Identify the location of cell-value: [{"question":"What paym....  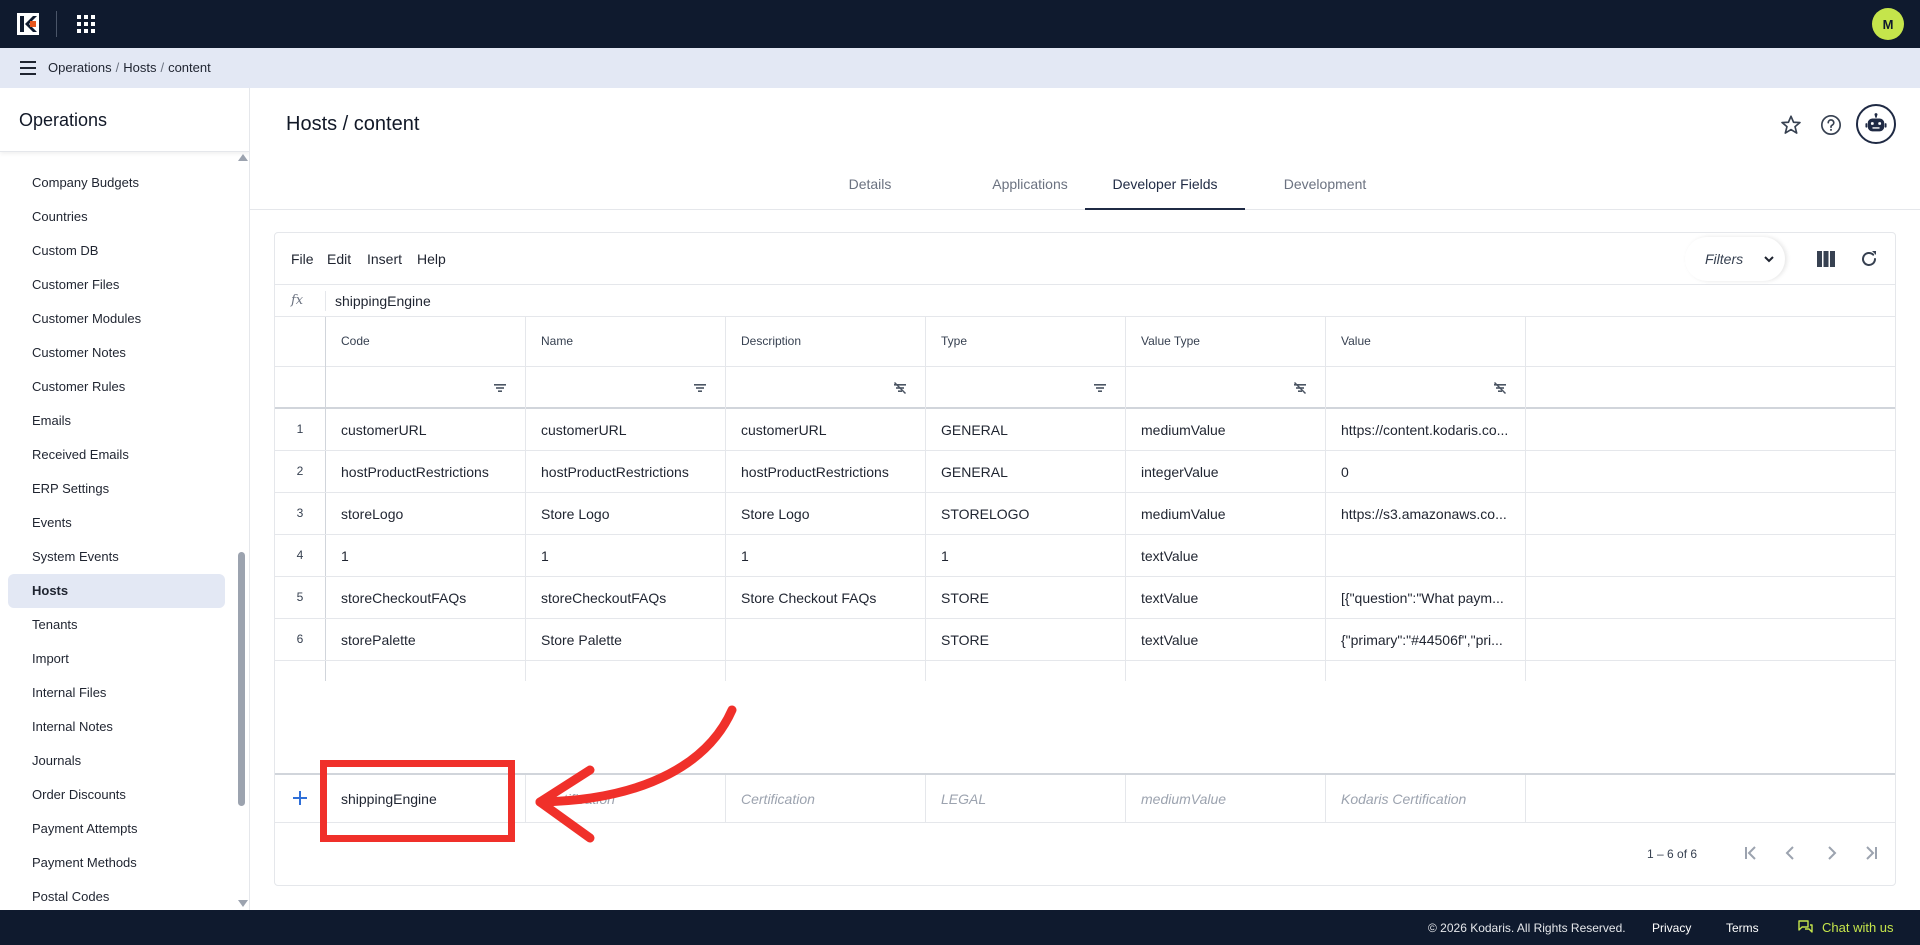
(1422, 598).